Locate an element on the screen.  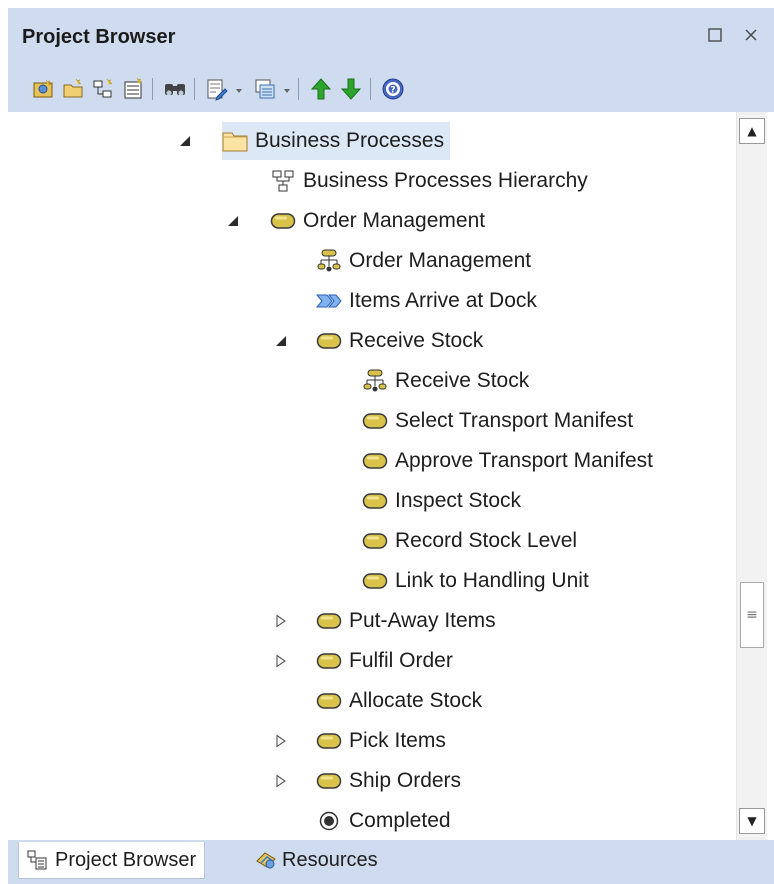
help-icon: ? is located at coordinates (393, 89).